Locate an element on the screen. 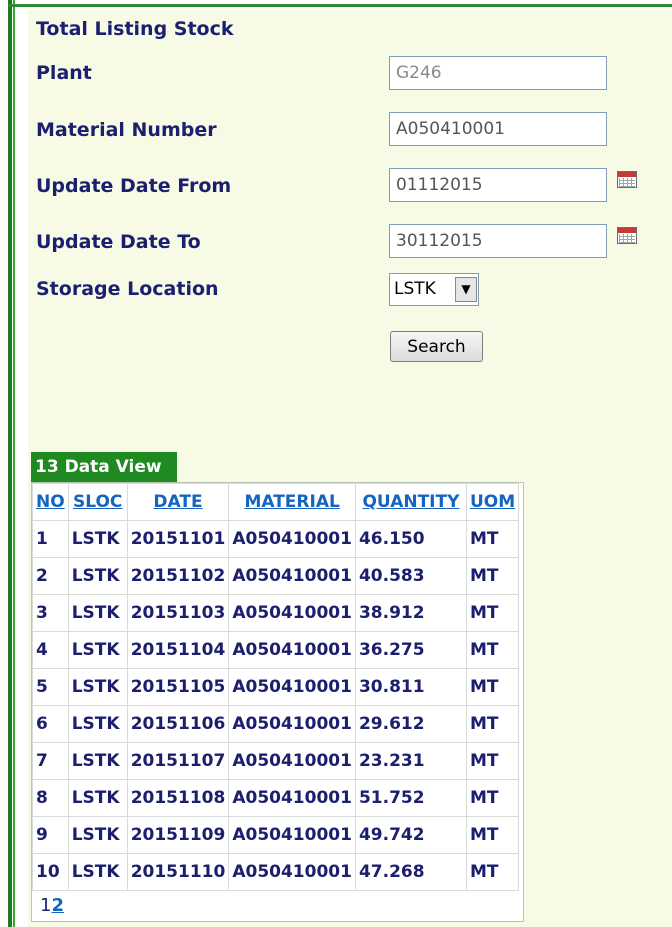 This screenshot has height=927, width=672. update-date-from-label: Update Date From is located at coordinates (134, 186).